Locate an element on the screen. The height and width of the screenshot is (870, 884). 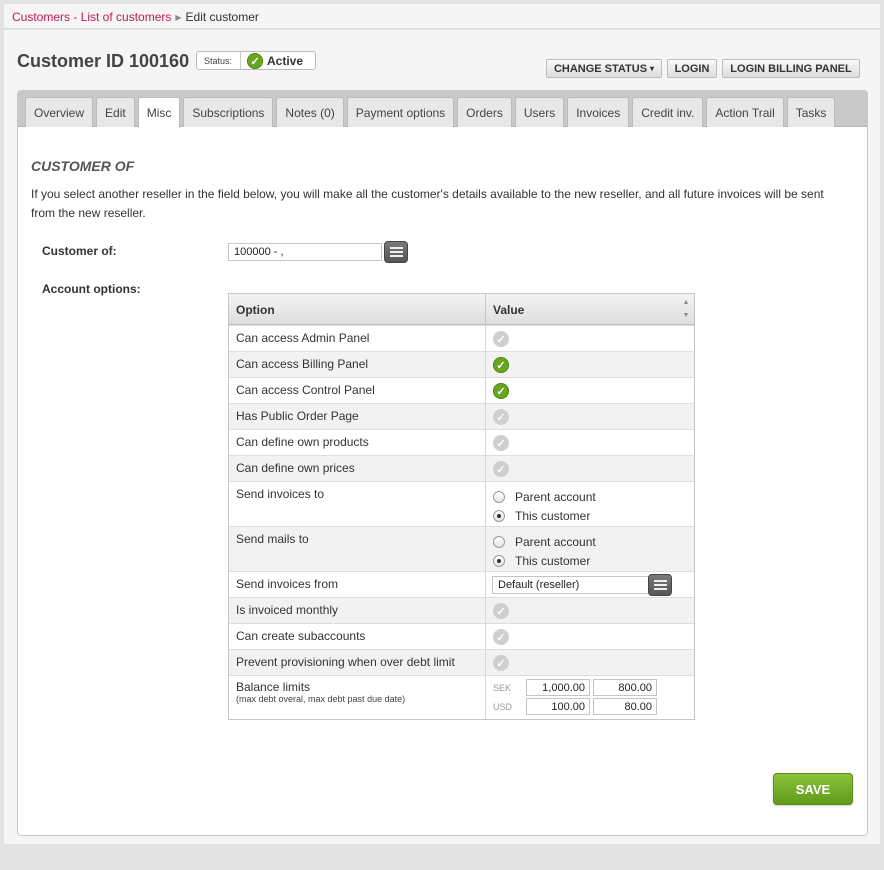
tab-action-trail: Action Trail is located at coordinates (745, 112).